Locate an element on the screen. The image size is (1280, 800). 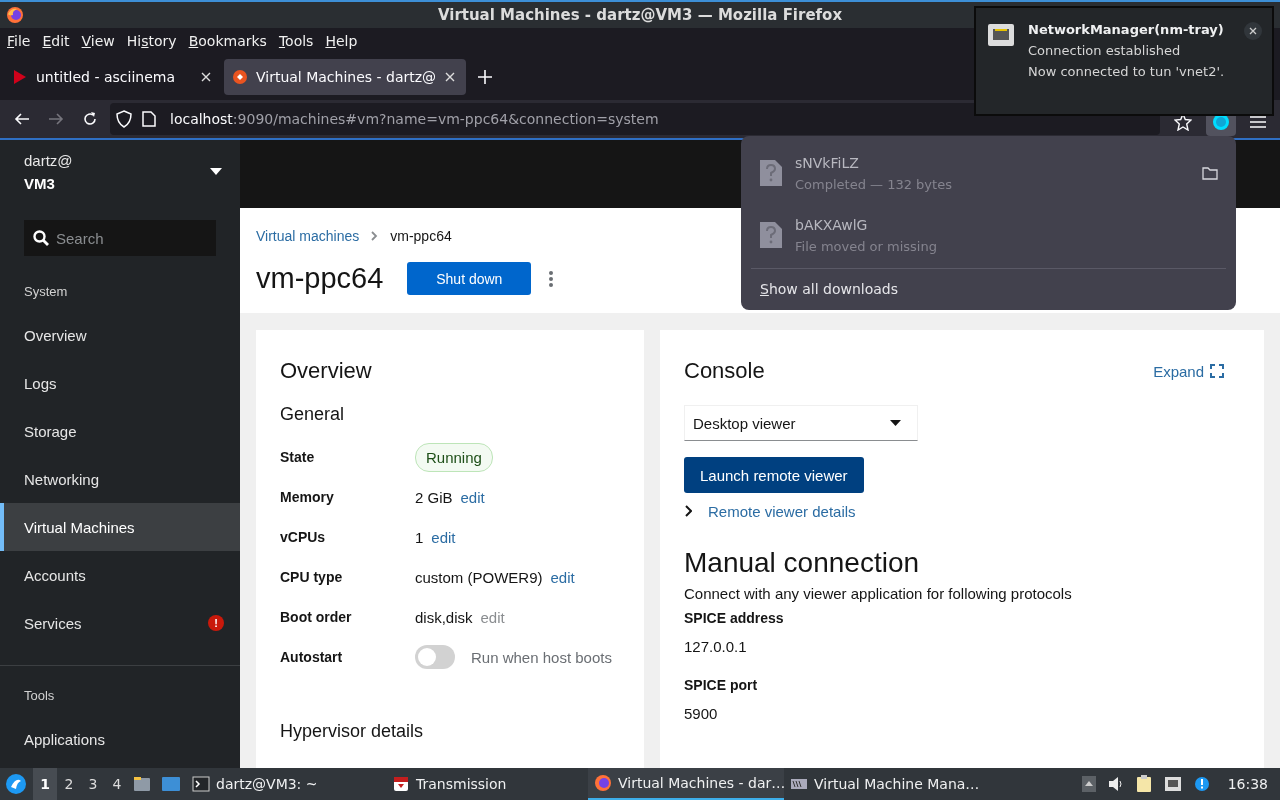
page-icon is located at coordinates (149, 119).